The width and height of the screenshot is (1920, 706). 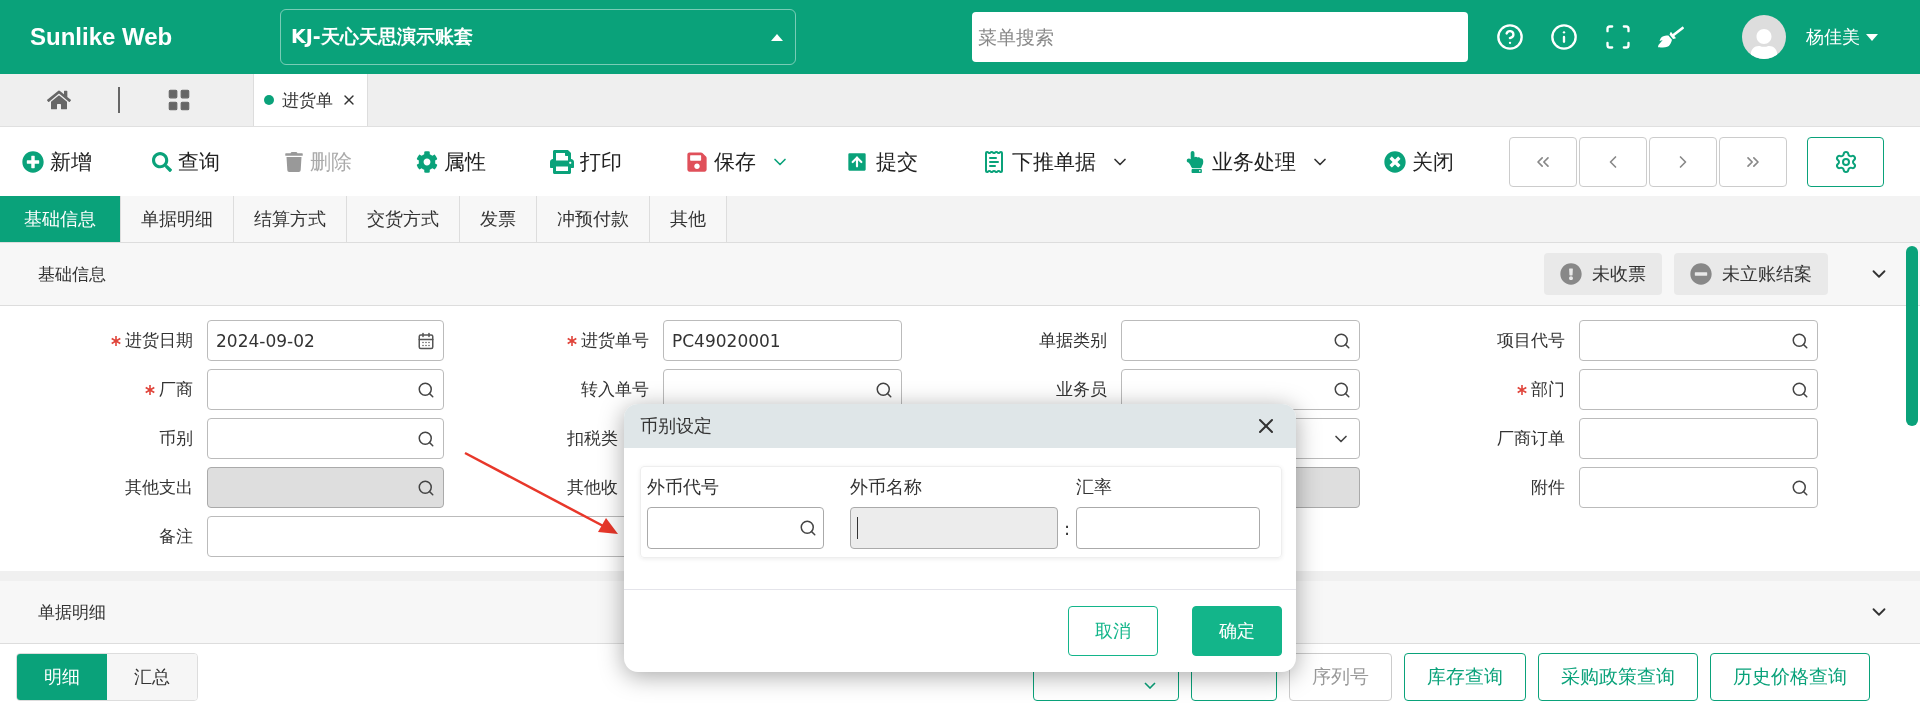 I want to click on field-label: 部门, so click(x=1548, y=389).